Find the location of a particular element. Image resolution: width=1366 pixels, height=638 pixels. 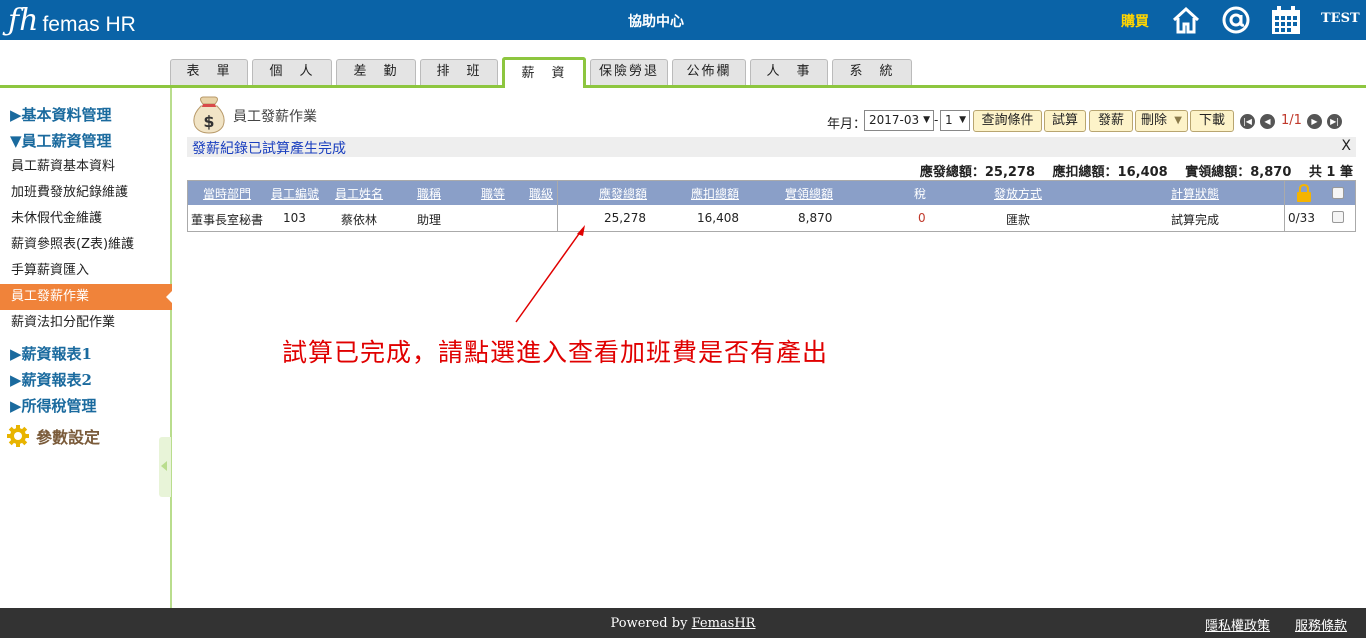

sidebar-item-manual-import: 手算薪資匯入 is located at coordinates (85, 271).